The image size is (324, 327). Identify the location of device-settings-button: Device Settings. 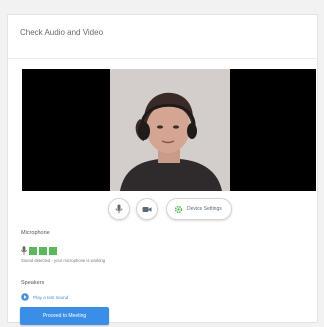
(199, 209).